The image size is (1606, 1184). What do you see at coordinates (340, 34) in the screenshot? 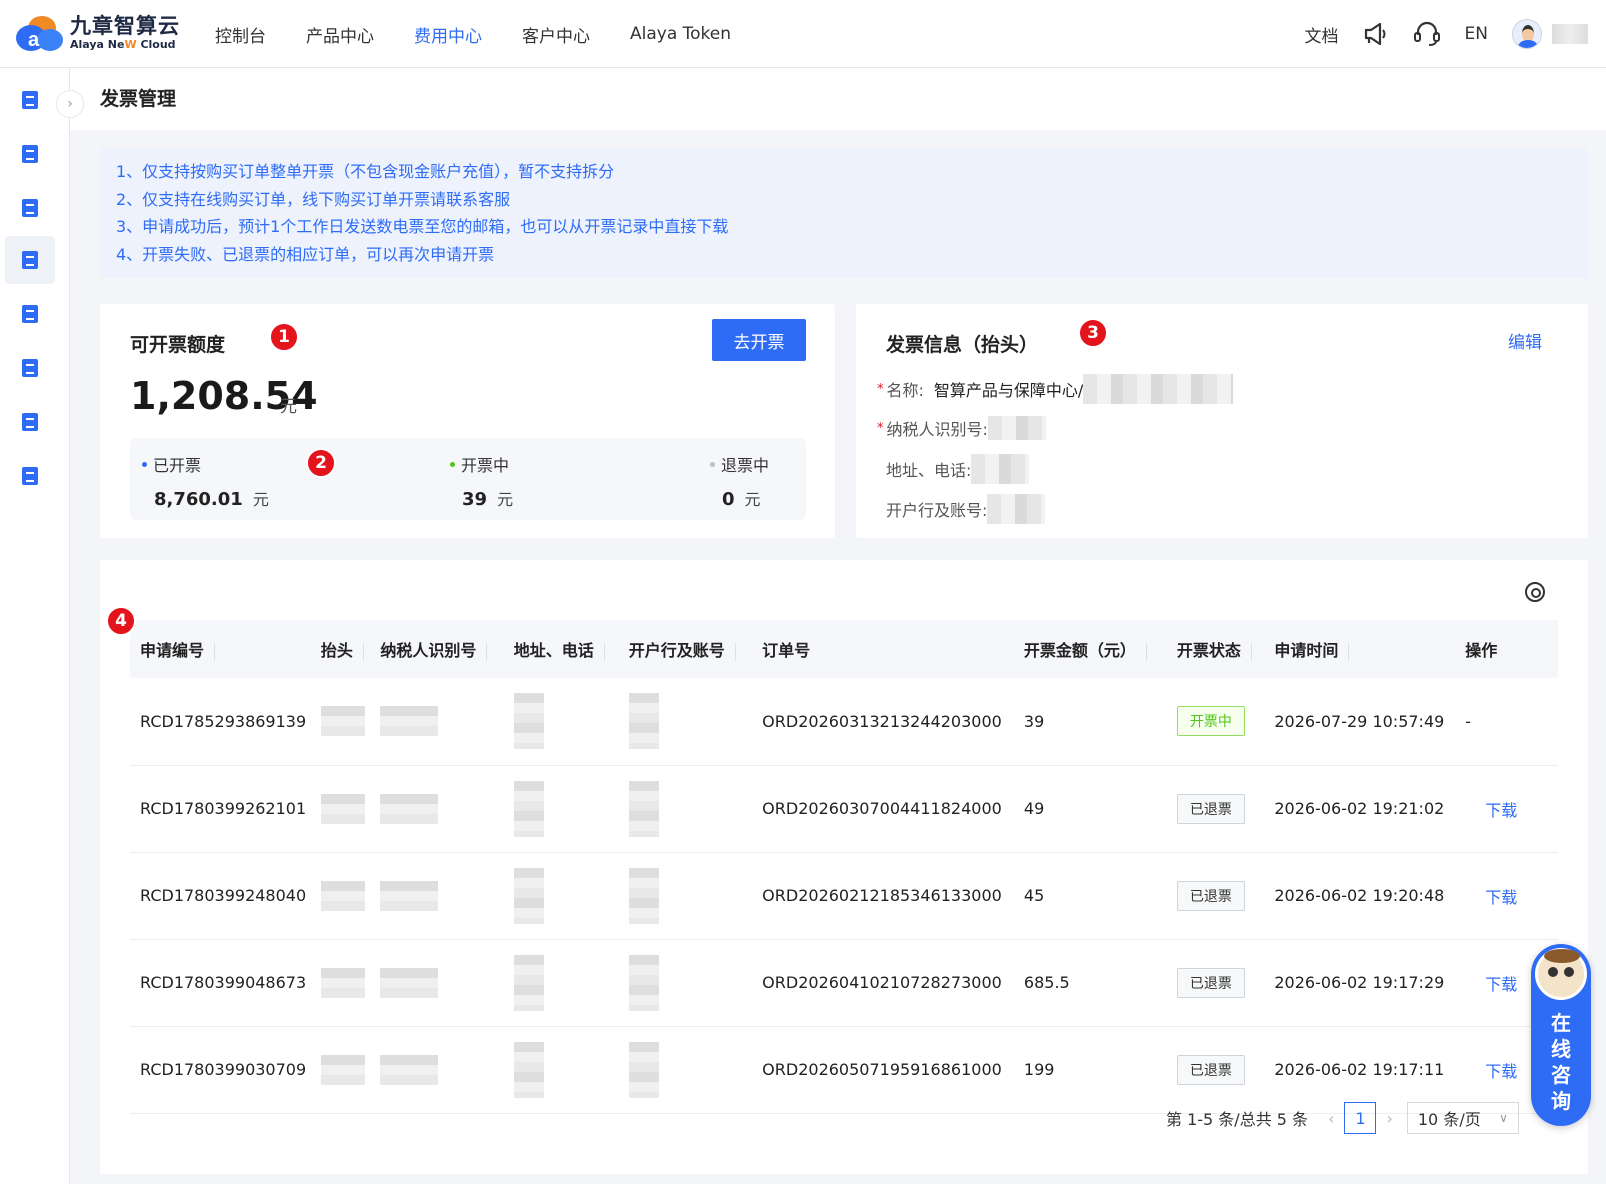
I see `nav-item: 产品中心` at bounding box center [340, 34].